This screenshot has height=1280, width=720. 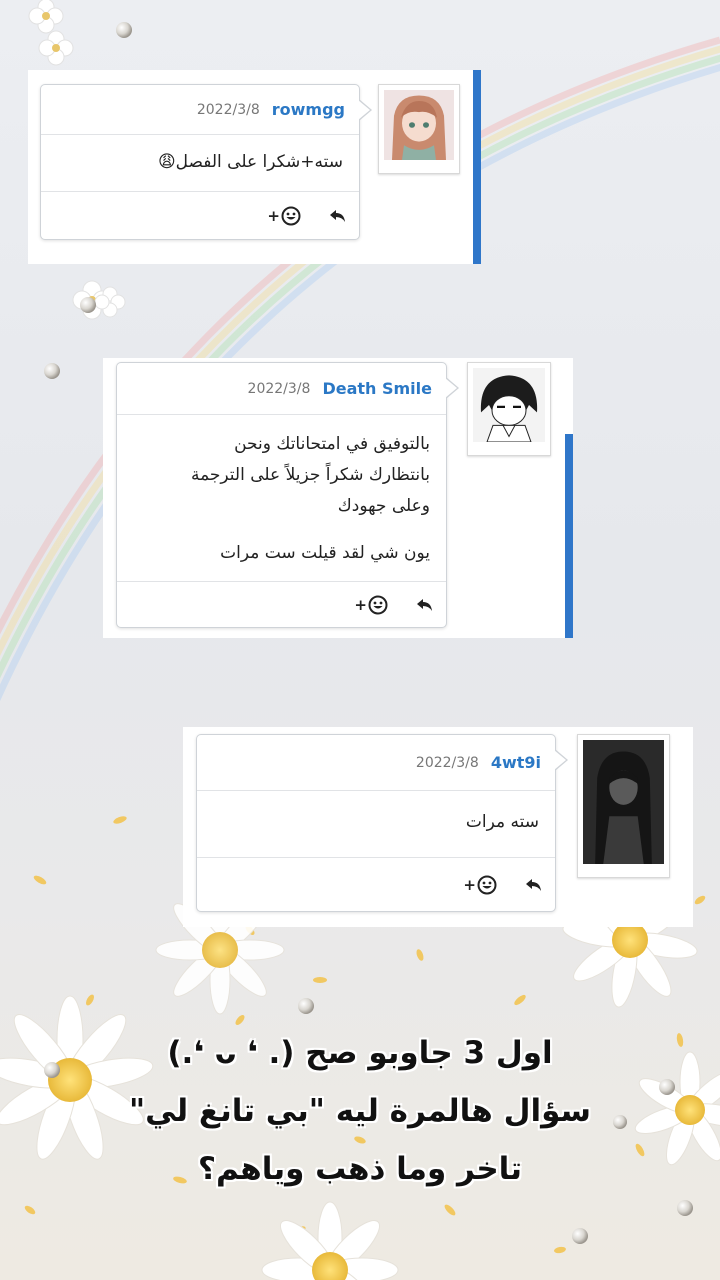 I want to click on comment-text-line: يون شي لقد قيلت ست مرات, so click(x=325, y=553).